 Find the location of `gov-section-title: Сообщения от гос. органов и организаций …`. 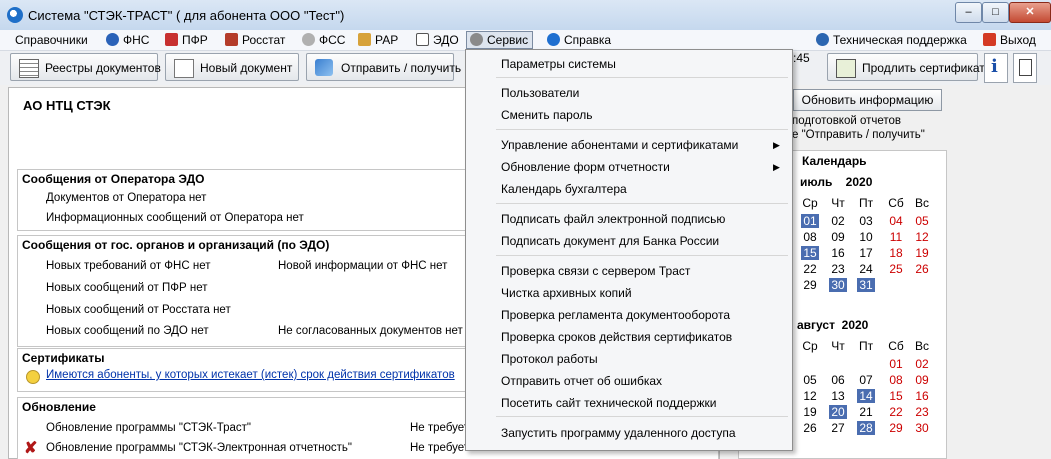

gov-section-title: Сообщения от гос. органов и организаций … is located at coordinates (176, 245).